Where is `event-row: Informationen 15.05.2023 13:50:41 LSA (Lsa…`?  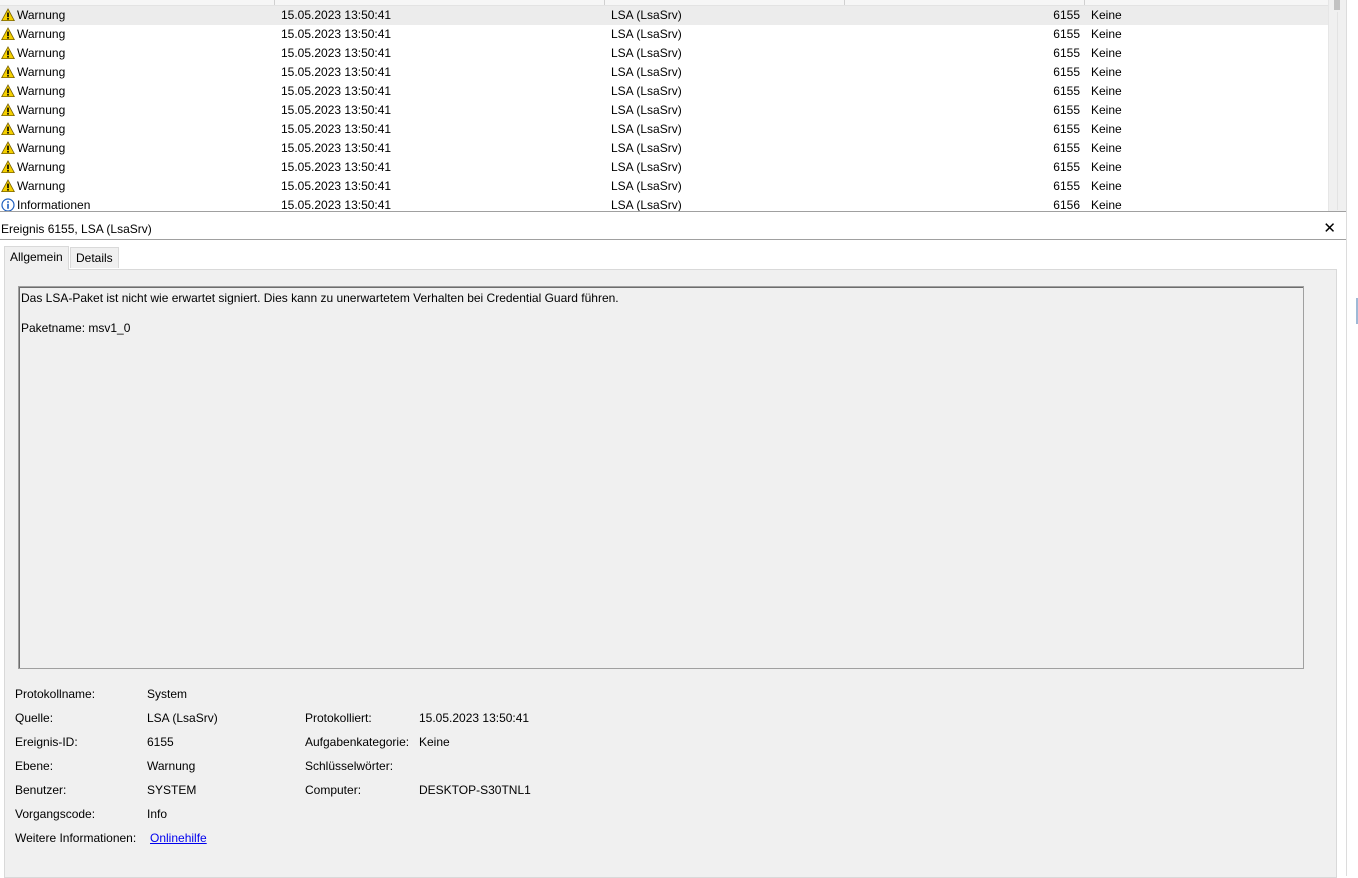 event-row: Informationen 15.05.2023 13:50:41 LSA (Lsa… is located at coordinates (664, 204).